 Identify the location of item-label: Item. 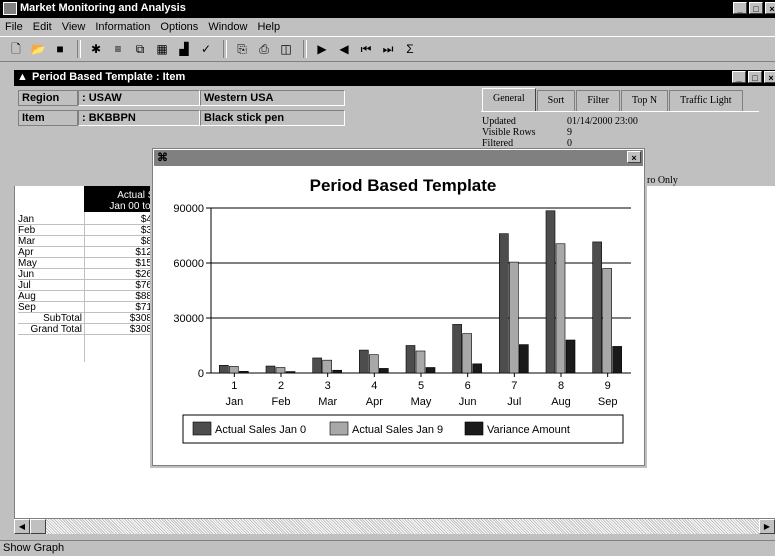
(48, 118).